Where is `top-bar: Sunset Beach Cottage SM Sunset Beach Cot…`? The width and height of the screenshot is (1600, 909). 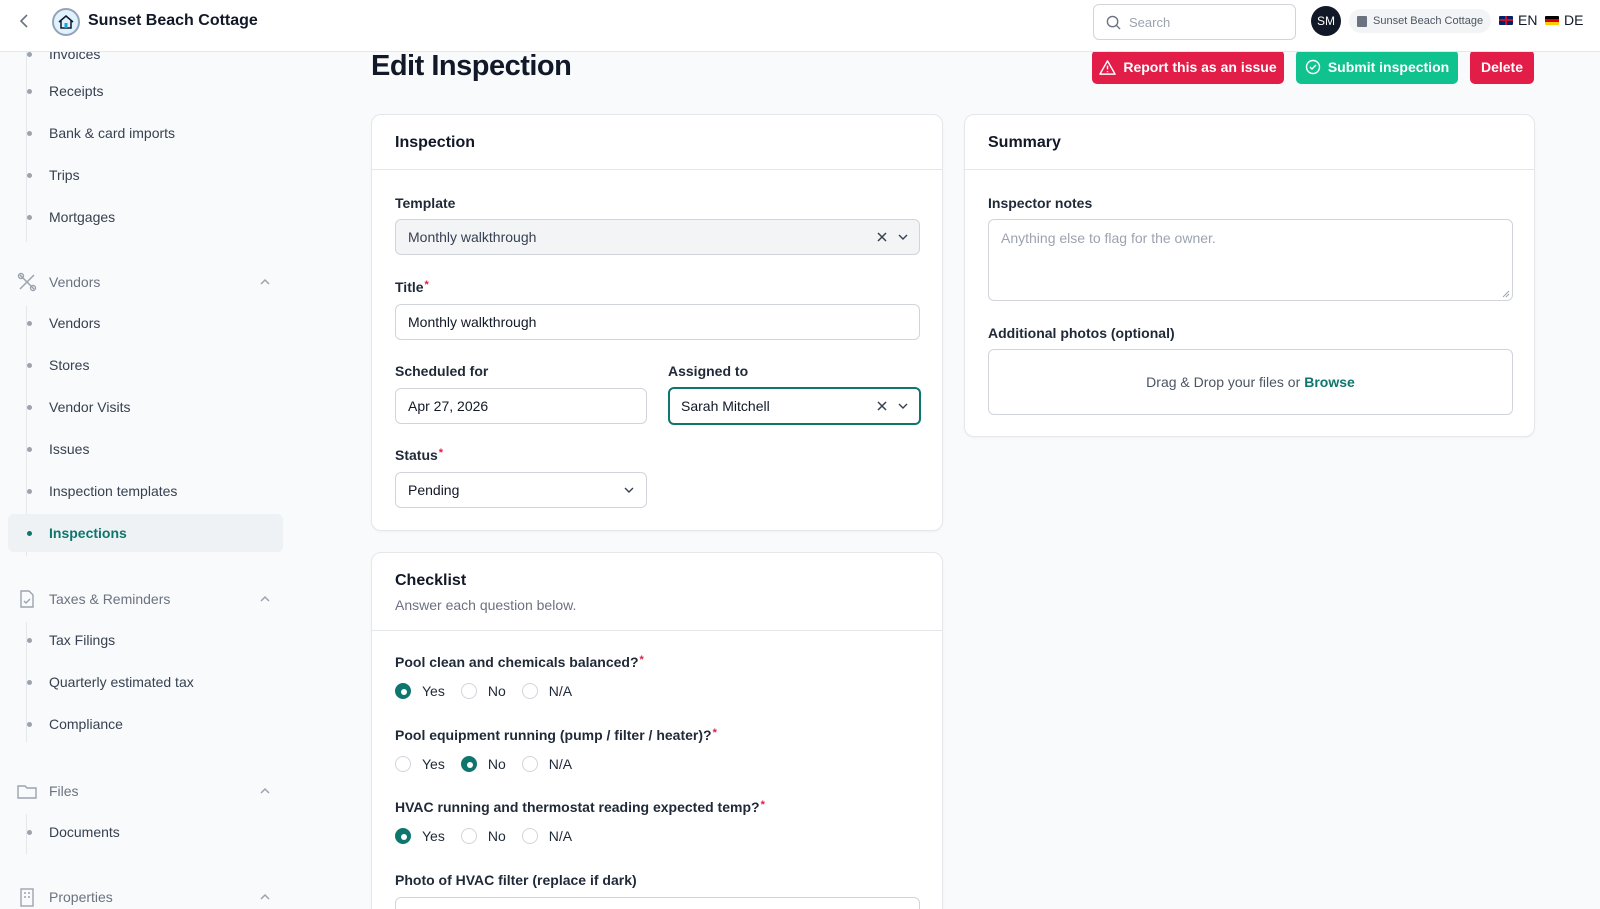 top-bar: Sunset Beach Cottage SM Sunset Beach Cot… is located at coordinates (800, 26).